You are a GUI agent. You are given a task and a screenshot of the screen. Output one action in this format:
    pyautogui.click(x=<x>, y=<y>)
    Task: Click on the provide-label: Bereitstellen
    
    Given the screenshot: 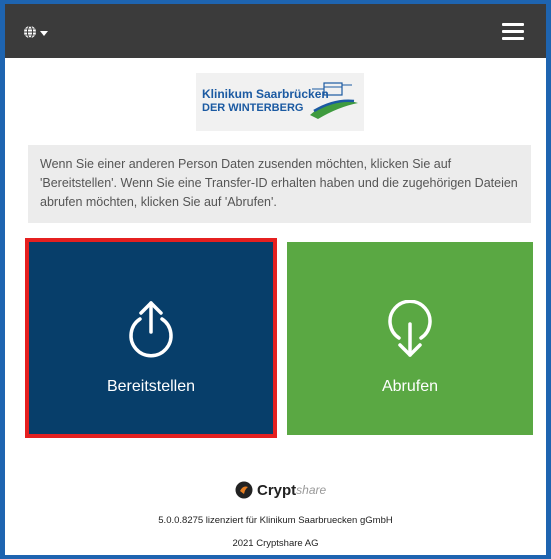 What is the action you would take?
    pyautogui.click(x=151, y=386)
    